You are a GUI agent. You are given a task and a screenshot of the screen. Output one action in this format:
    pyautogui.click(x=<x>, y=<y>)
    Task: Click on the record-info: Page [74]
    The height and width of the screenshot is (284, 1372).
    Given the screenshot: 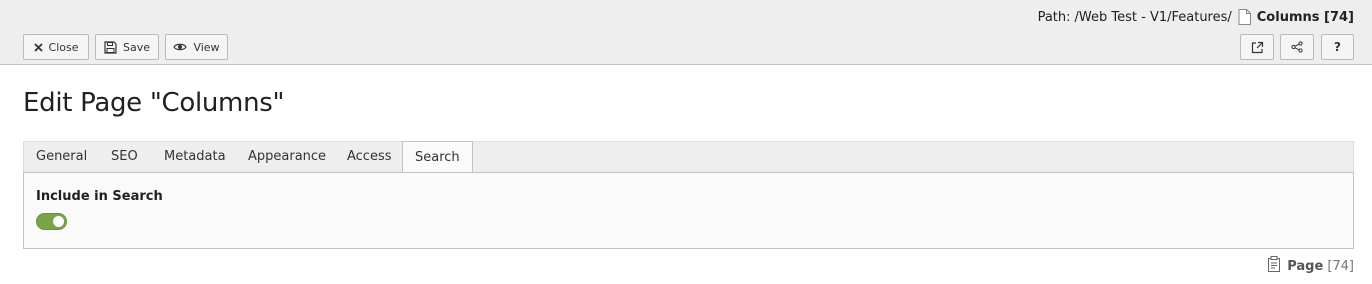 What is the action you would take?
    pyautogui.click(x=1311, y=266)
    